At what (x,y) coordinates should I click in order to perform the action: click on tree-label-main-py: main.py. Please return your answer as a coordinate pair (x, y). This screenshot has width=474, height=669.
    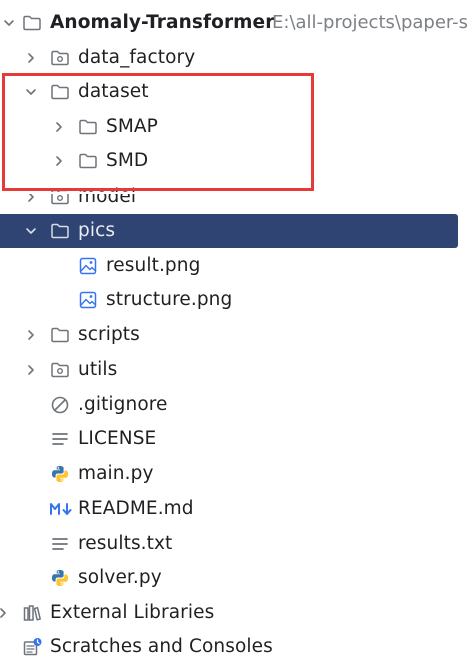
    Looking at the image, I should click on (116, 473).